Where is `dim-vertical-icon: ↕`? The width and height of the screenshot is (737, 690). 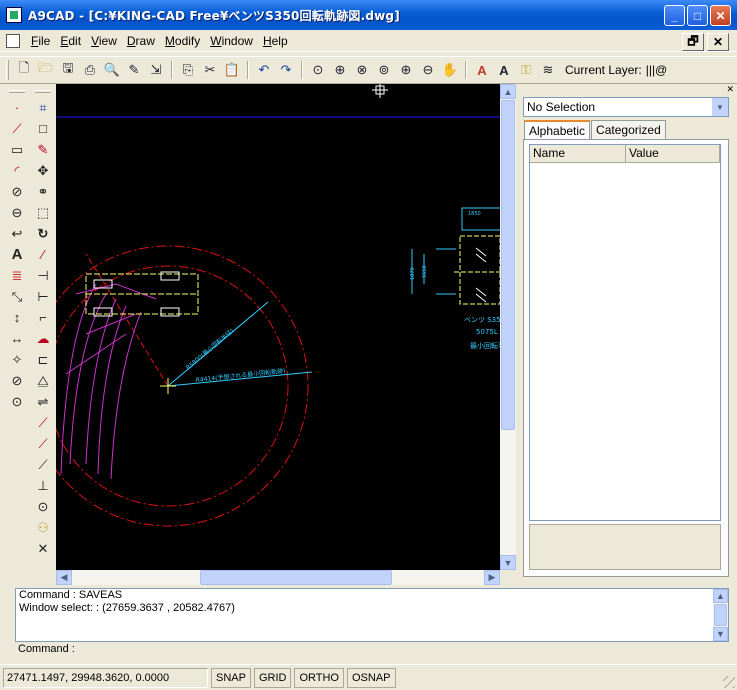 dim-vertical-icon: ↕ is located at coordinates (17, 317).